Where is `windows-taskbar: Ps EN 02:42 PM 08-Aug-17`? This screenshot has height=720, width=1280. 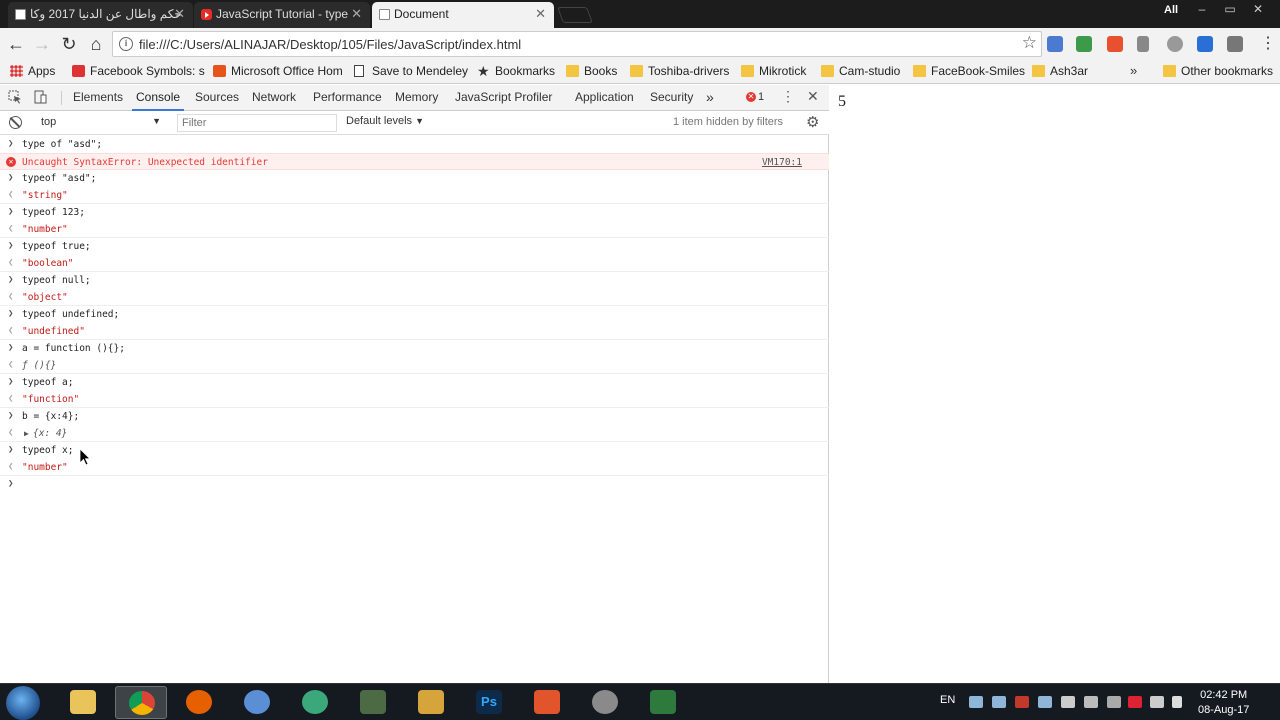
windows-taskbar: Ps EN 02:42 PM 08-Aug-17 is located at coordinates (640, 701).